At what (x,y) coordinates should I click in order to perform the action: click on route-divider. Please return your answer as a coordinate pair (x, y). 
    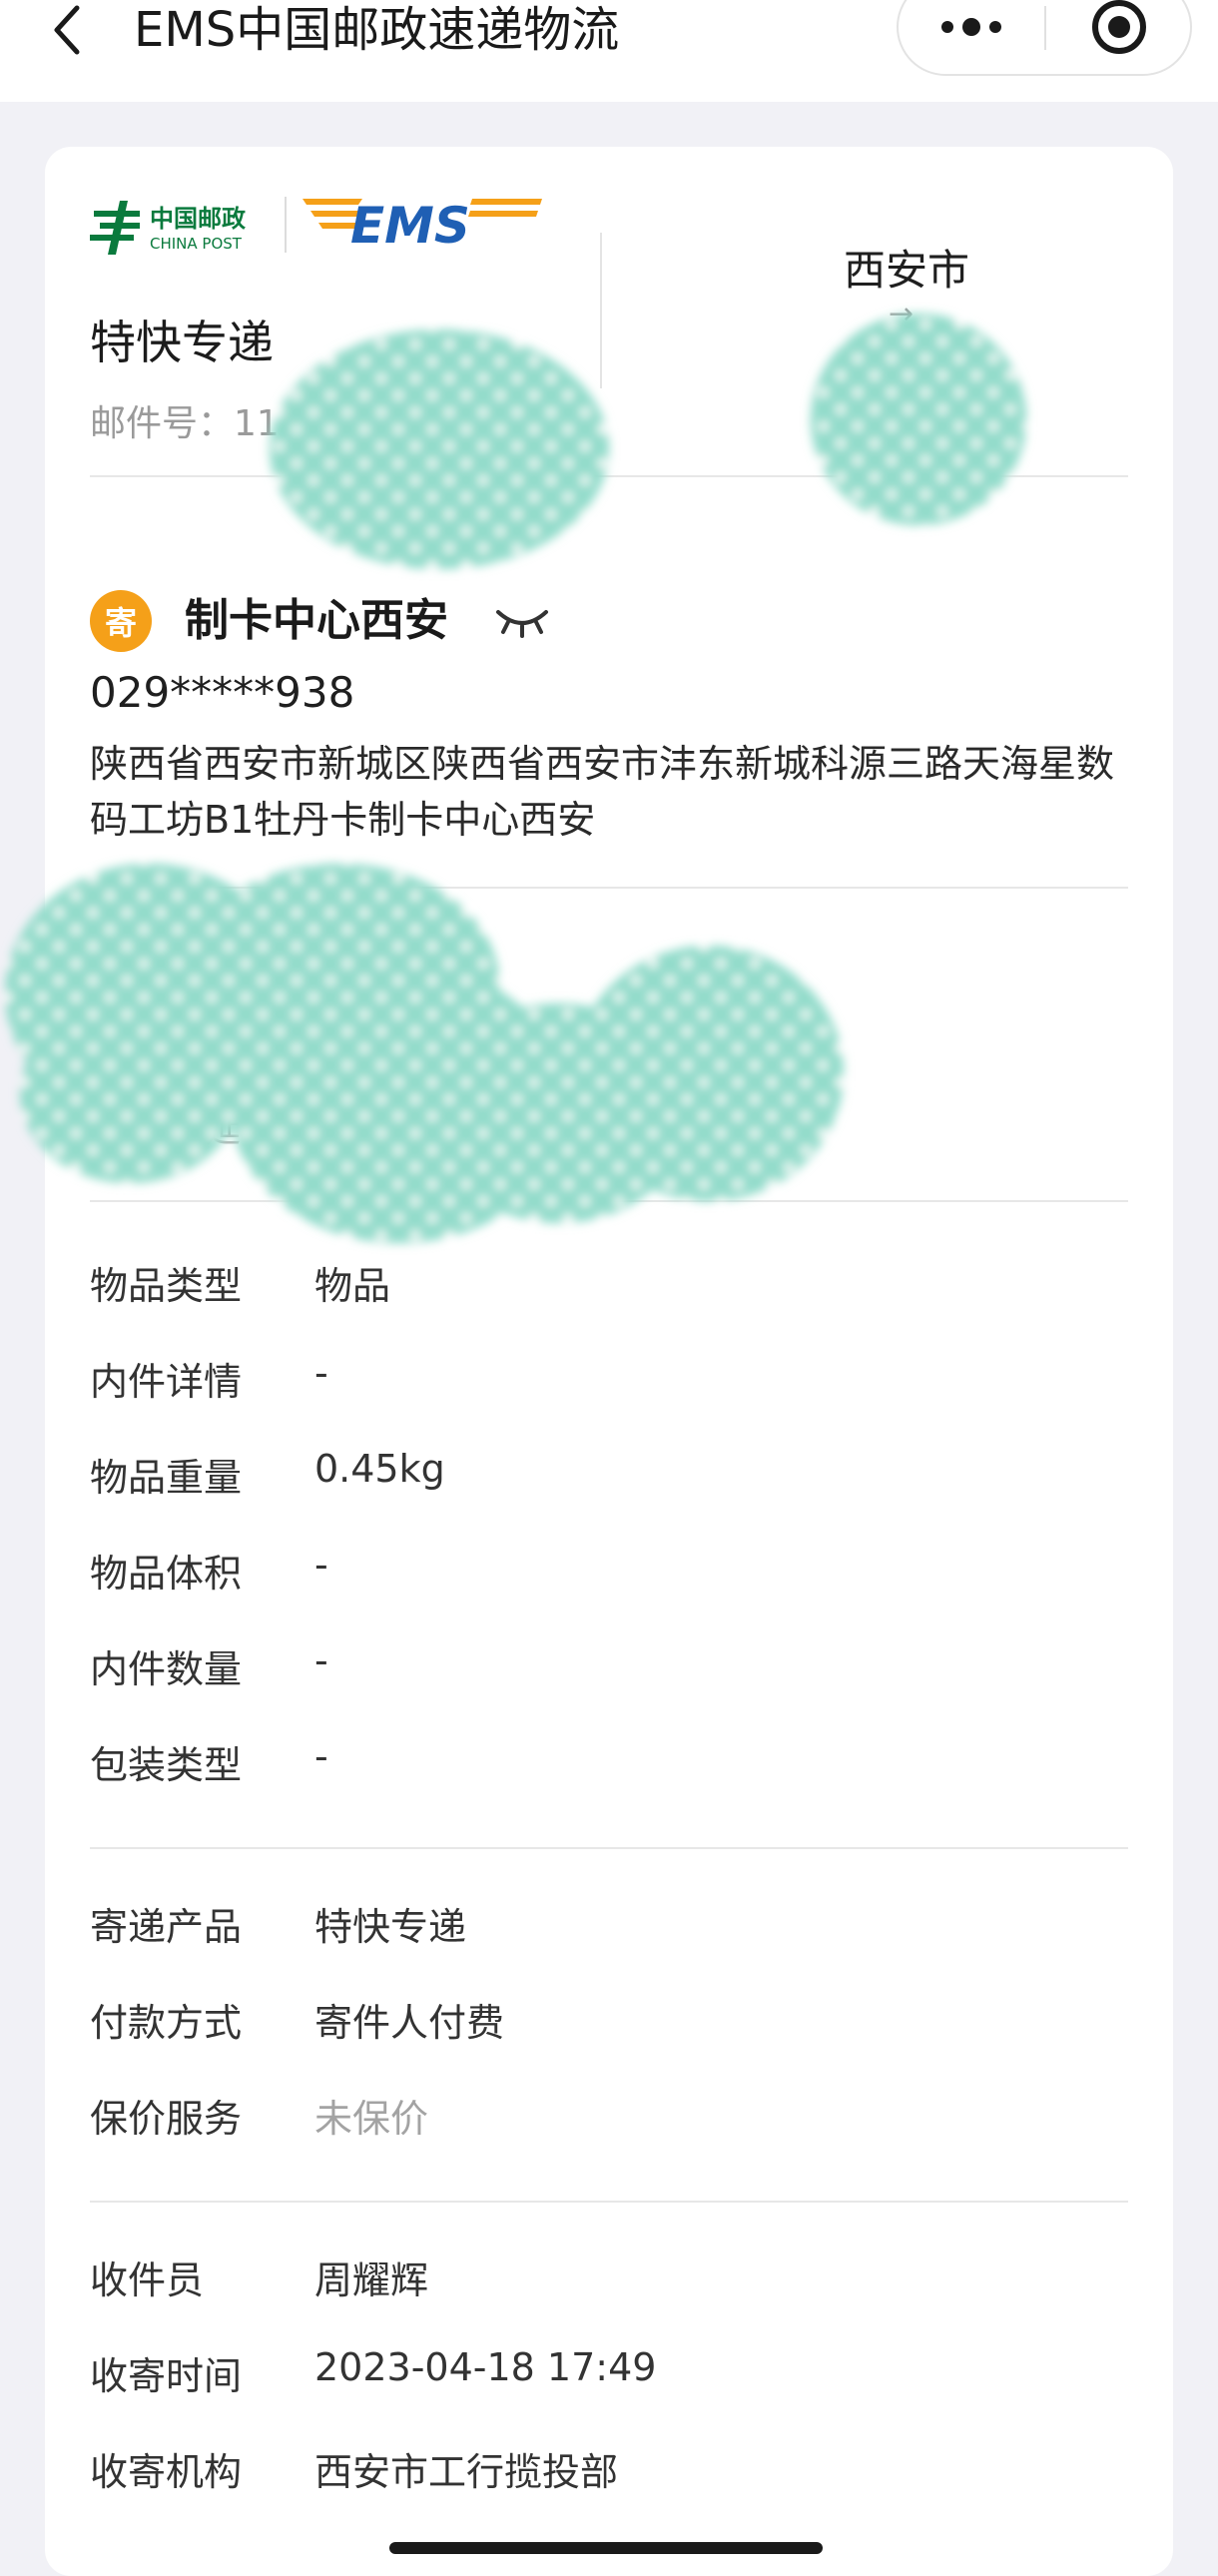
    Looking at the image, I should click on (601, 310).